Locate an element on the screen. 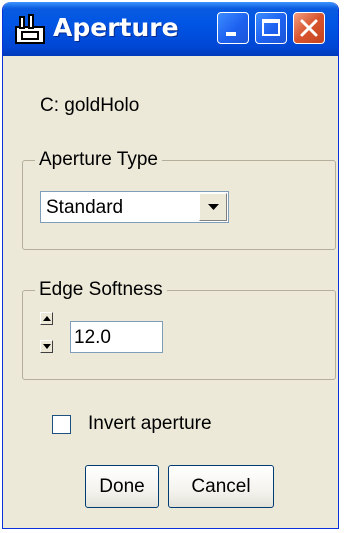 The width and height of the screenshot is (345, 533). maximize-button is located at coordinates (271, 28).